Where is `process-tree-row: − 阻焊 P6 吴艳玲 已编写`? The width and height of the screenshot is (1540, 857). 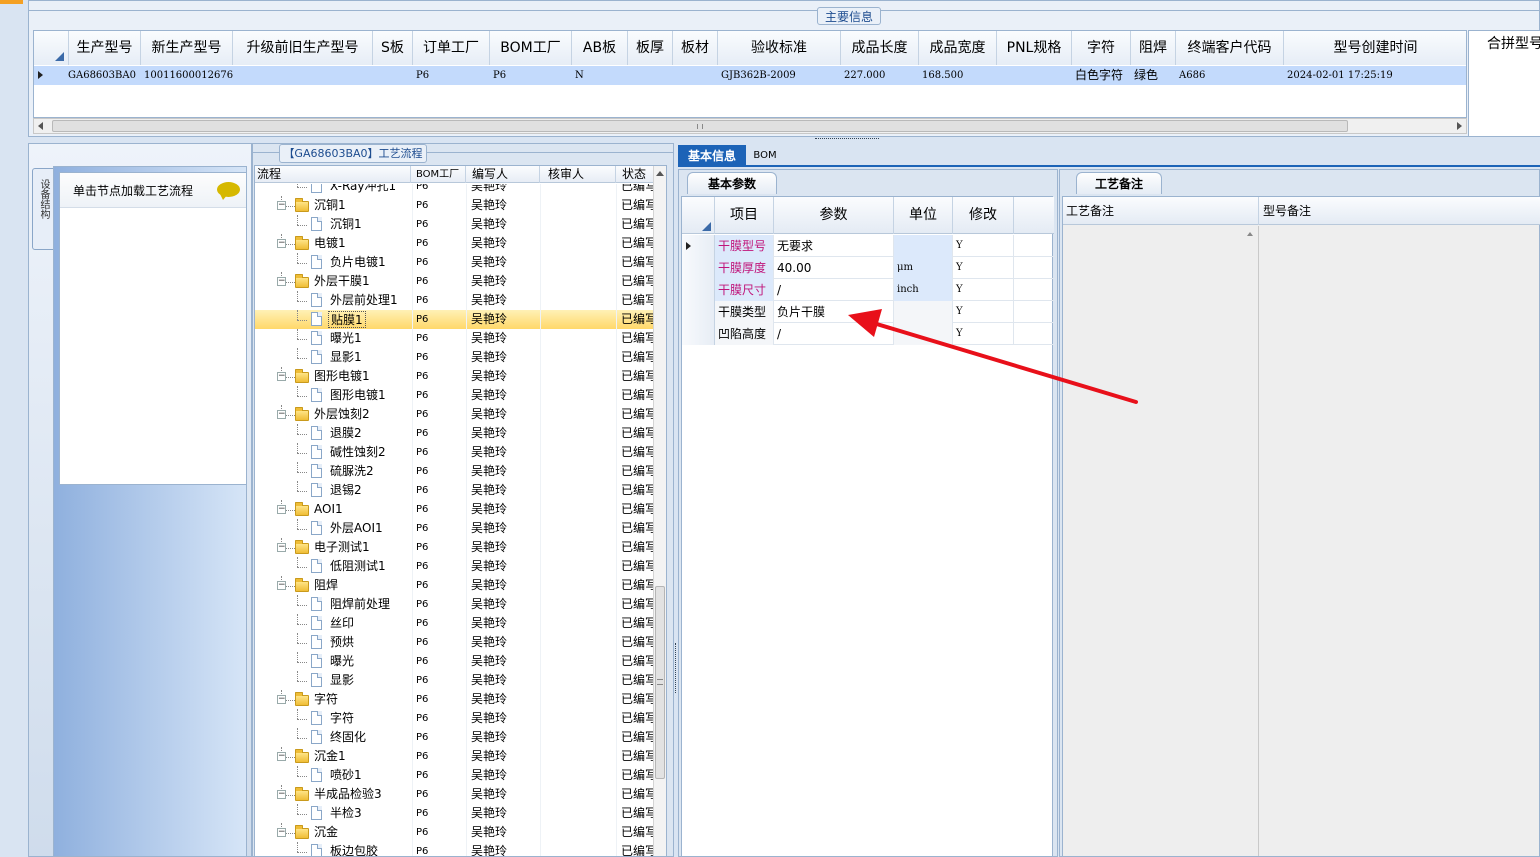 process-tree-row: − 阻焊 P6 吴艳玲 已编写 is located at coordinates (454, 585).